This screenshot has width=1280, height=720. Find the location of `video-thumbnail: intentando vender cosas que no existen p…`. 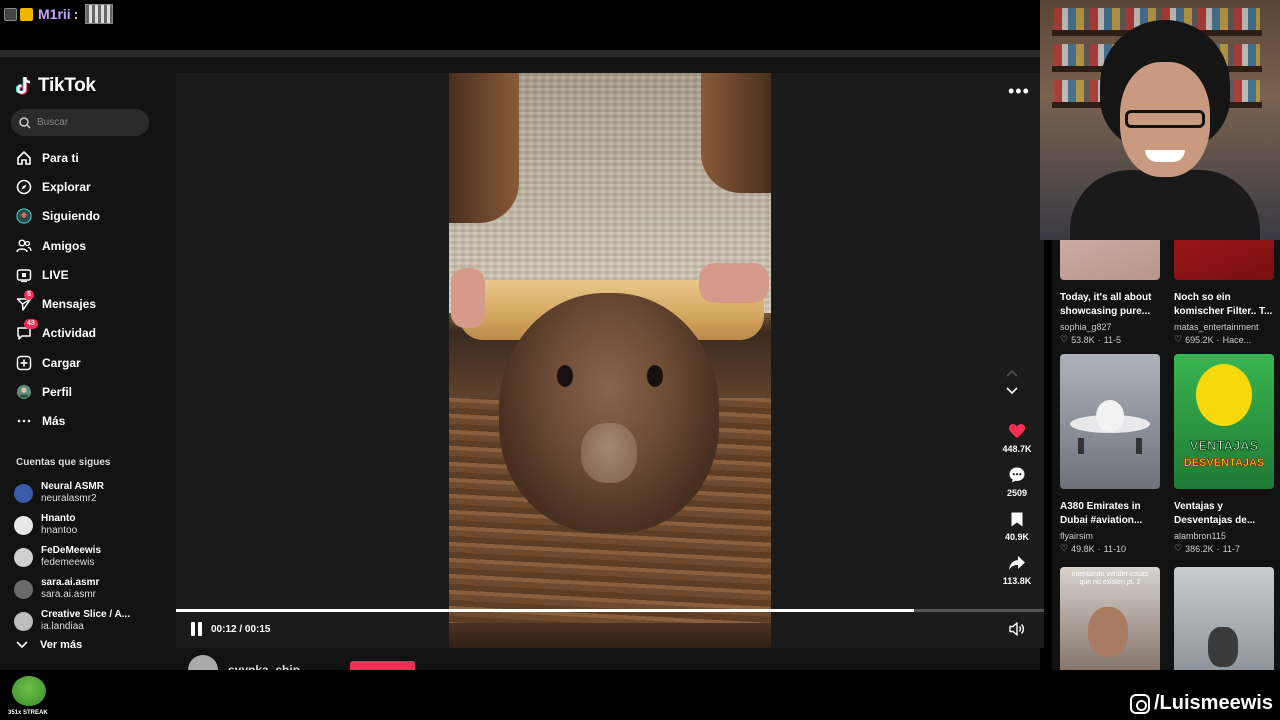

video-thumbnail: intentando vender cosas que no existen p… is located at coordinates (1110, 618).